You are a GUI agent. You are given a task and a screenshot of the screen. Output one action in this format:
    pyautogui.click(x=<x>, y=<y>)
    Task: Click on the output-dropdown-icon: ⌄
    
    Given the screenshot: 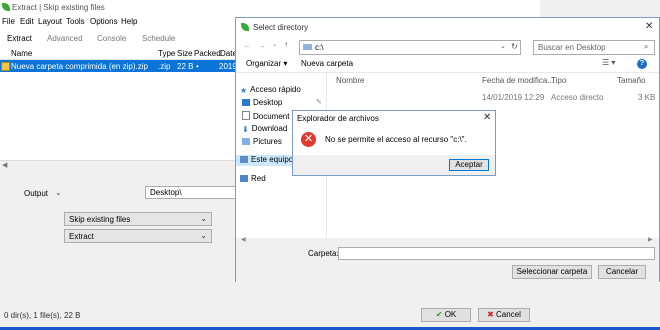 What is the action you would take?
    pyautogui.click(x=58, y=192)
    